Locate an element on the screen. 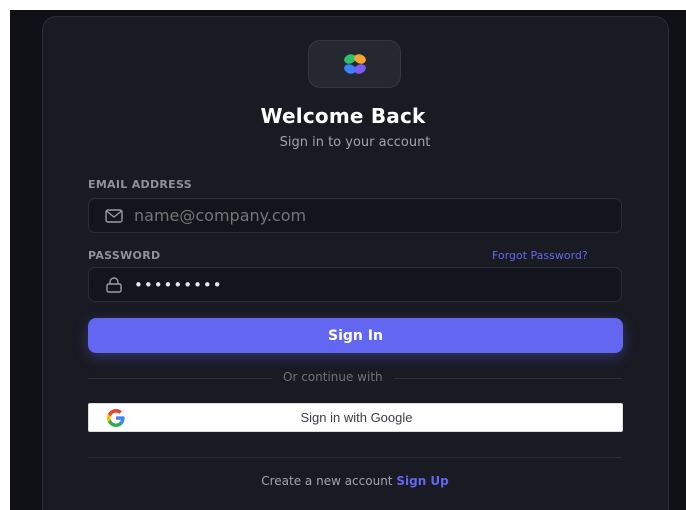 Image resolution: width=686 pixels, height=510 pixels. google-sign-in-button: Sign in with Google is located at coordinates (355, 417).